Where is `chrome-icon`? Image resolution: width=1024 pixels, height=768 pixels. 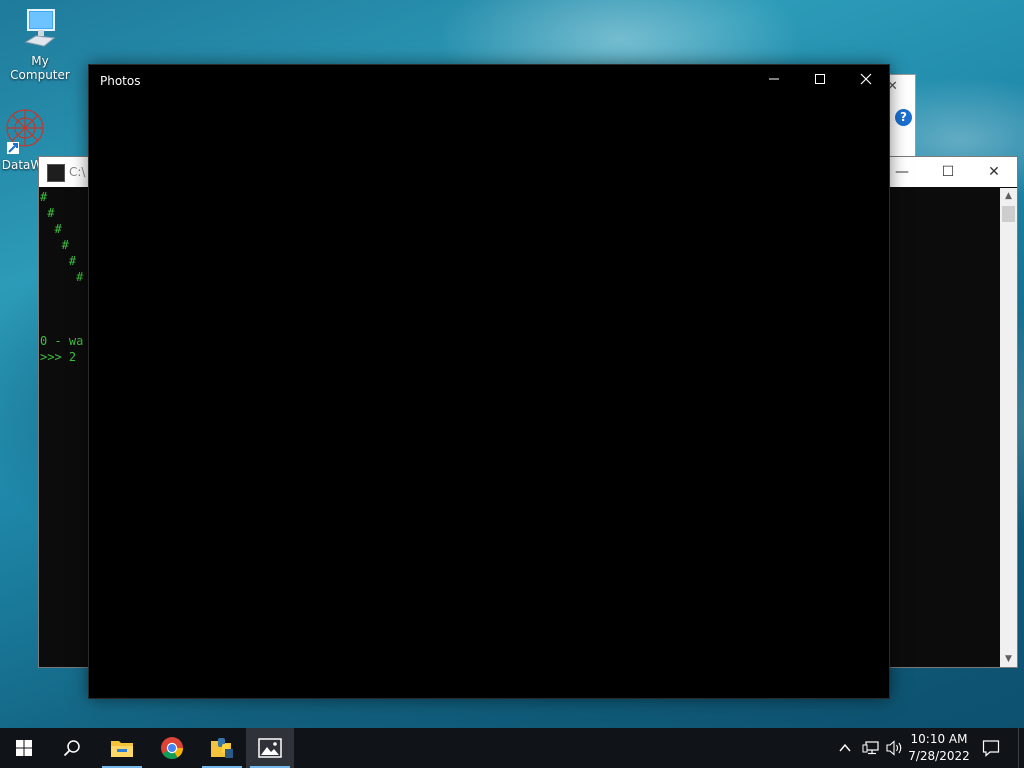 chrome-icon is located at coordinates (172, 748).